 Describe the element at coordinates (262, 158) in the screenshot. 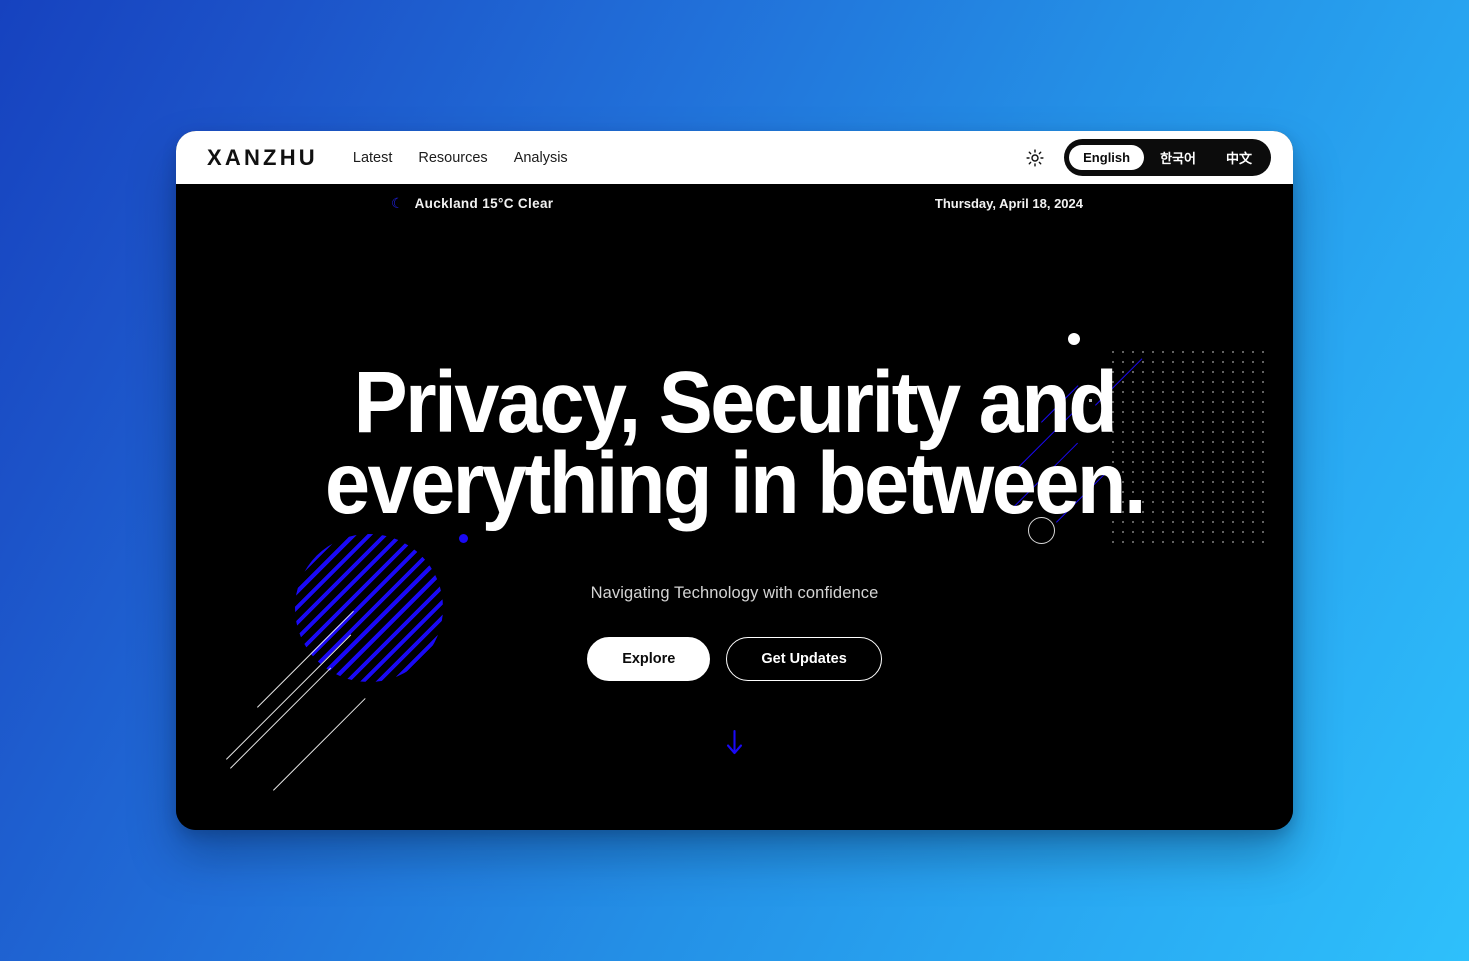

I see `brand-logo: XANZHU` at that location.